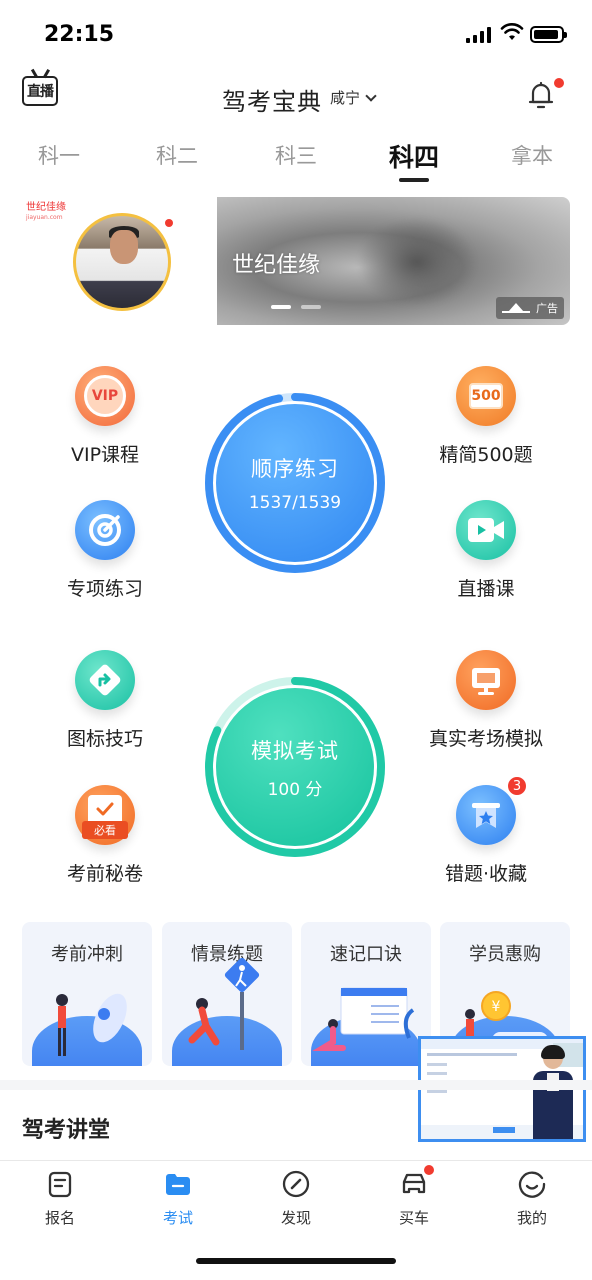 The width and height of the screenshot is (592, 1280). I want to click on monitor-icon, so click(486, 680).